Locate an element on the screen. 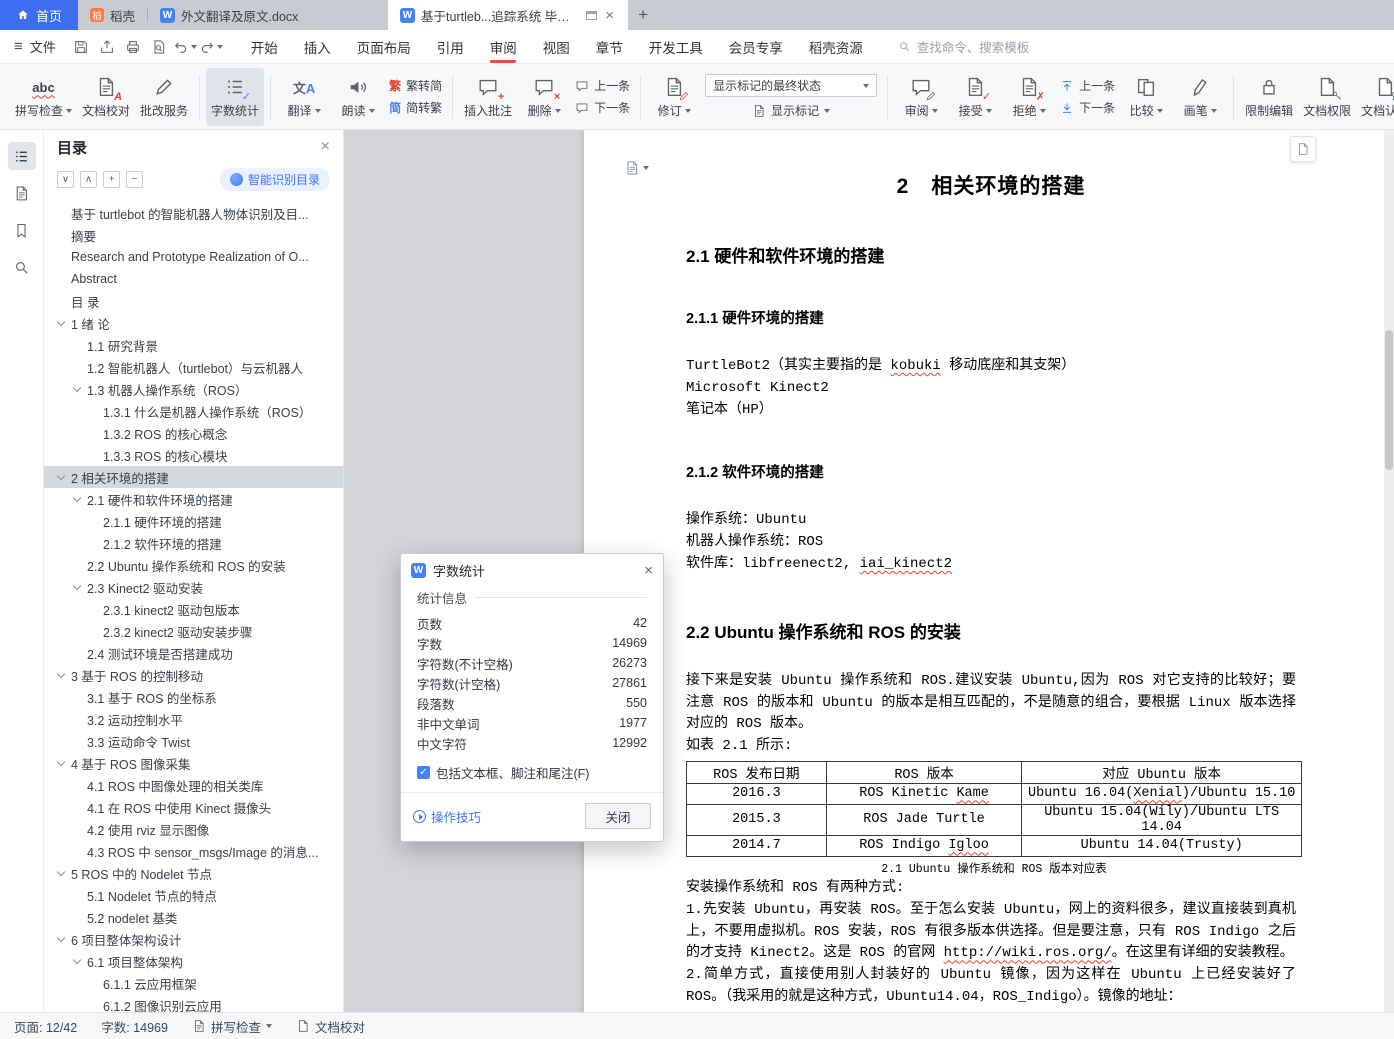  menu-tab-dev-tools: 开发工具 is located at coordinates (676, 47).